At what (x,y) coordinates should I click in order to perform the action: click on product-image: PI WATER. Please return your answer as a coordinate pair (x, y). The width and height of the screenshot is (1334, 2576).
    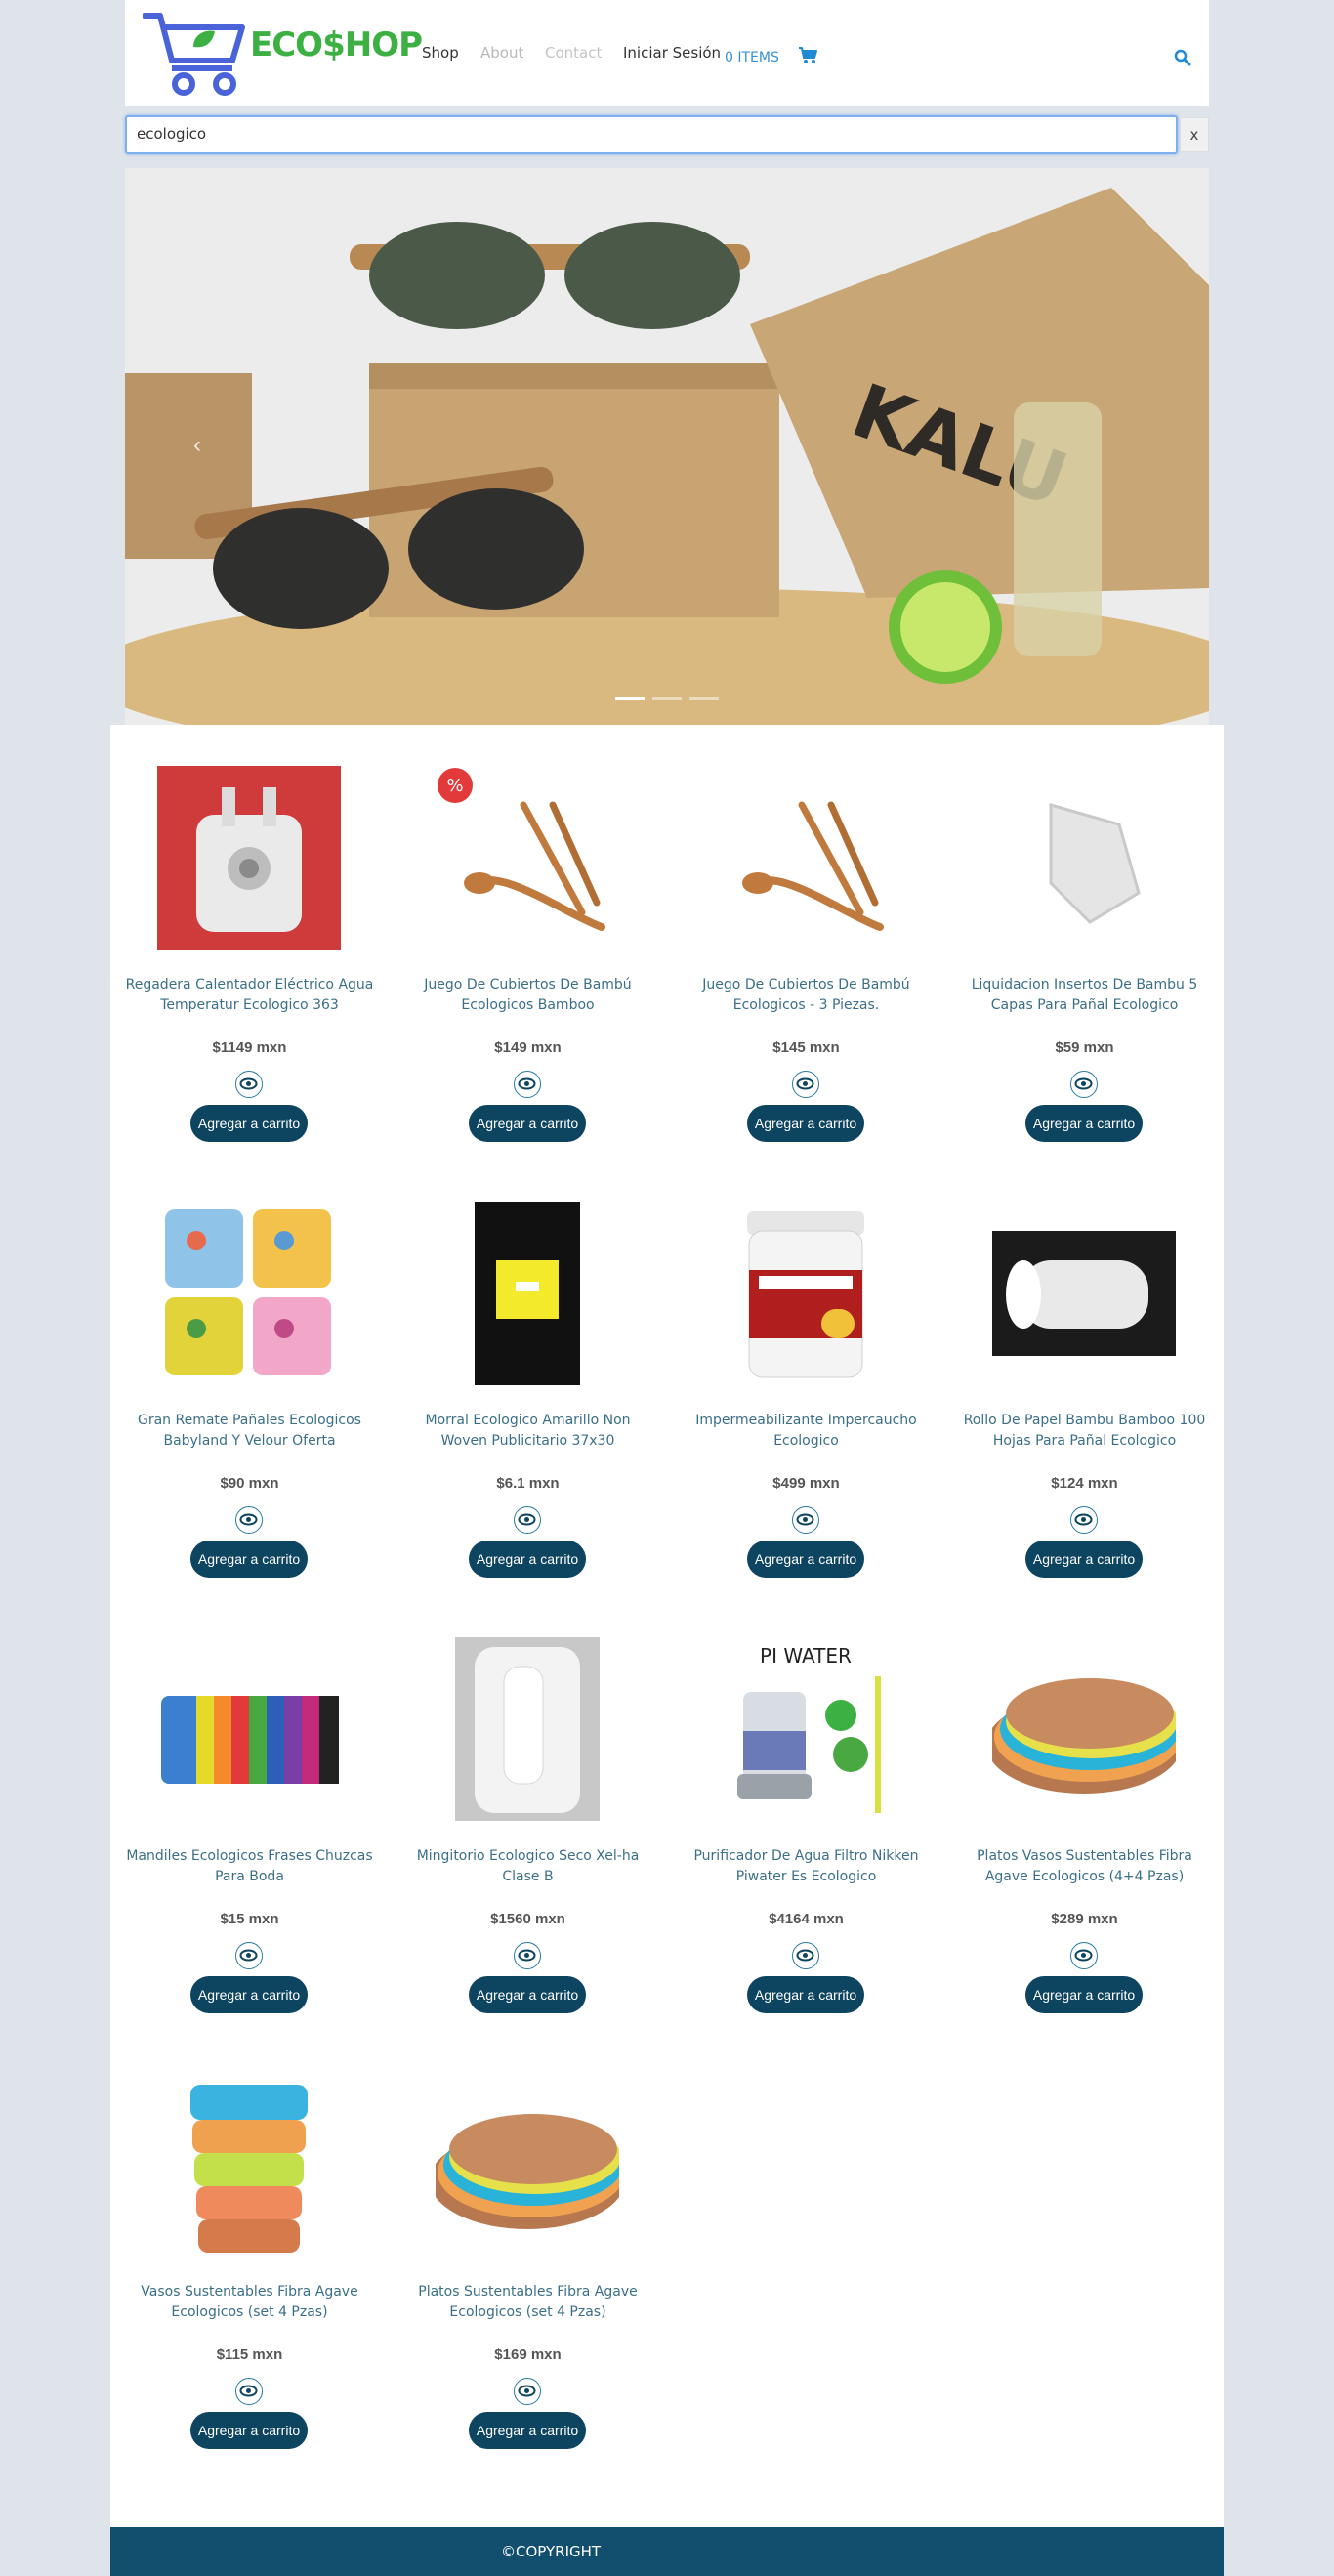
    Looking at the image, I should click on (805, 1729).